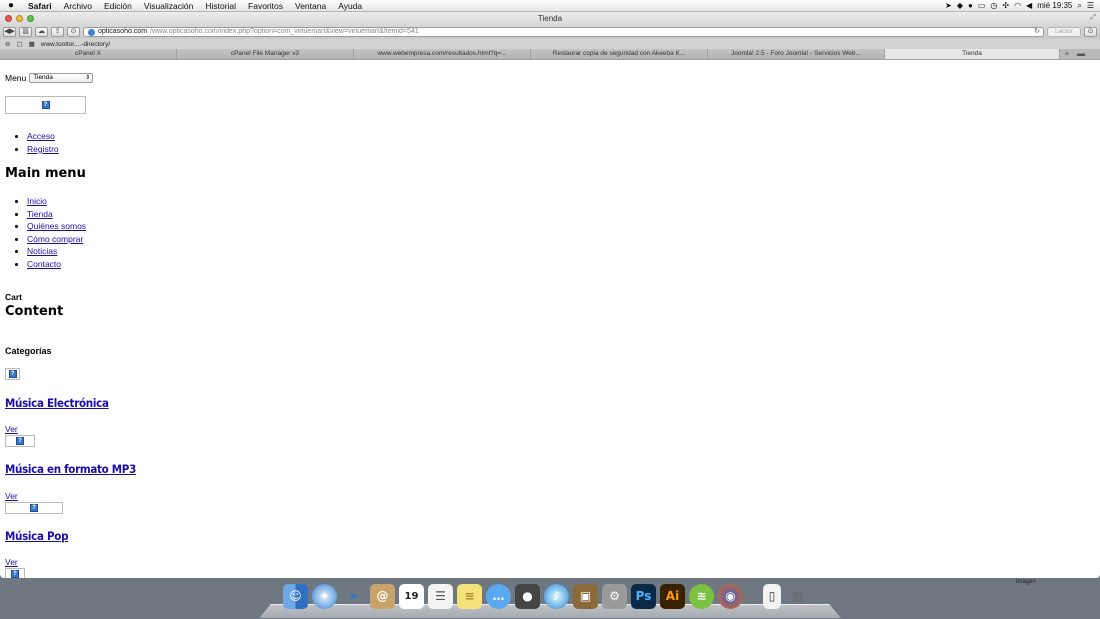  What do you see at coordinates (36, 536) in the screenshot?
I see `category-link-musica-pop: Música Pop` at bounding box center [36, 536].